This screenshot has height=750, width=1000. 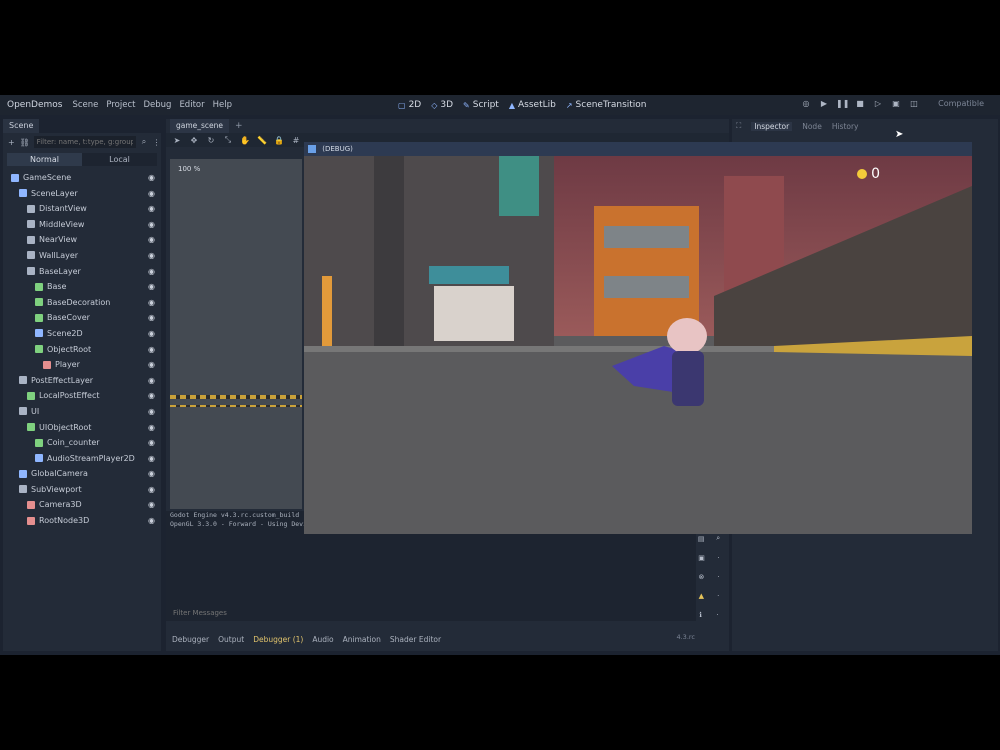 What do you see at coordinates (239, 126) in the screenshot?
I see `add-tab-icon: +` at bounding box center [239, 126].